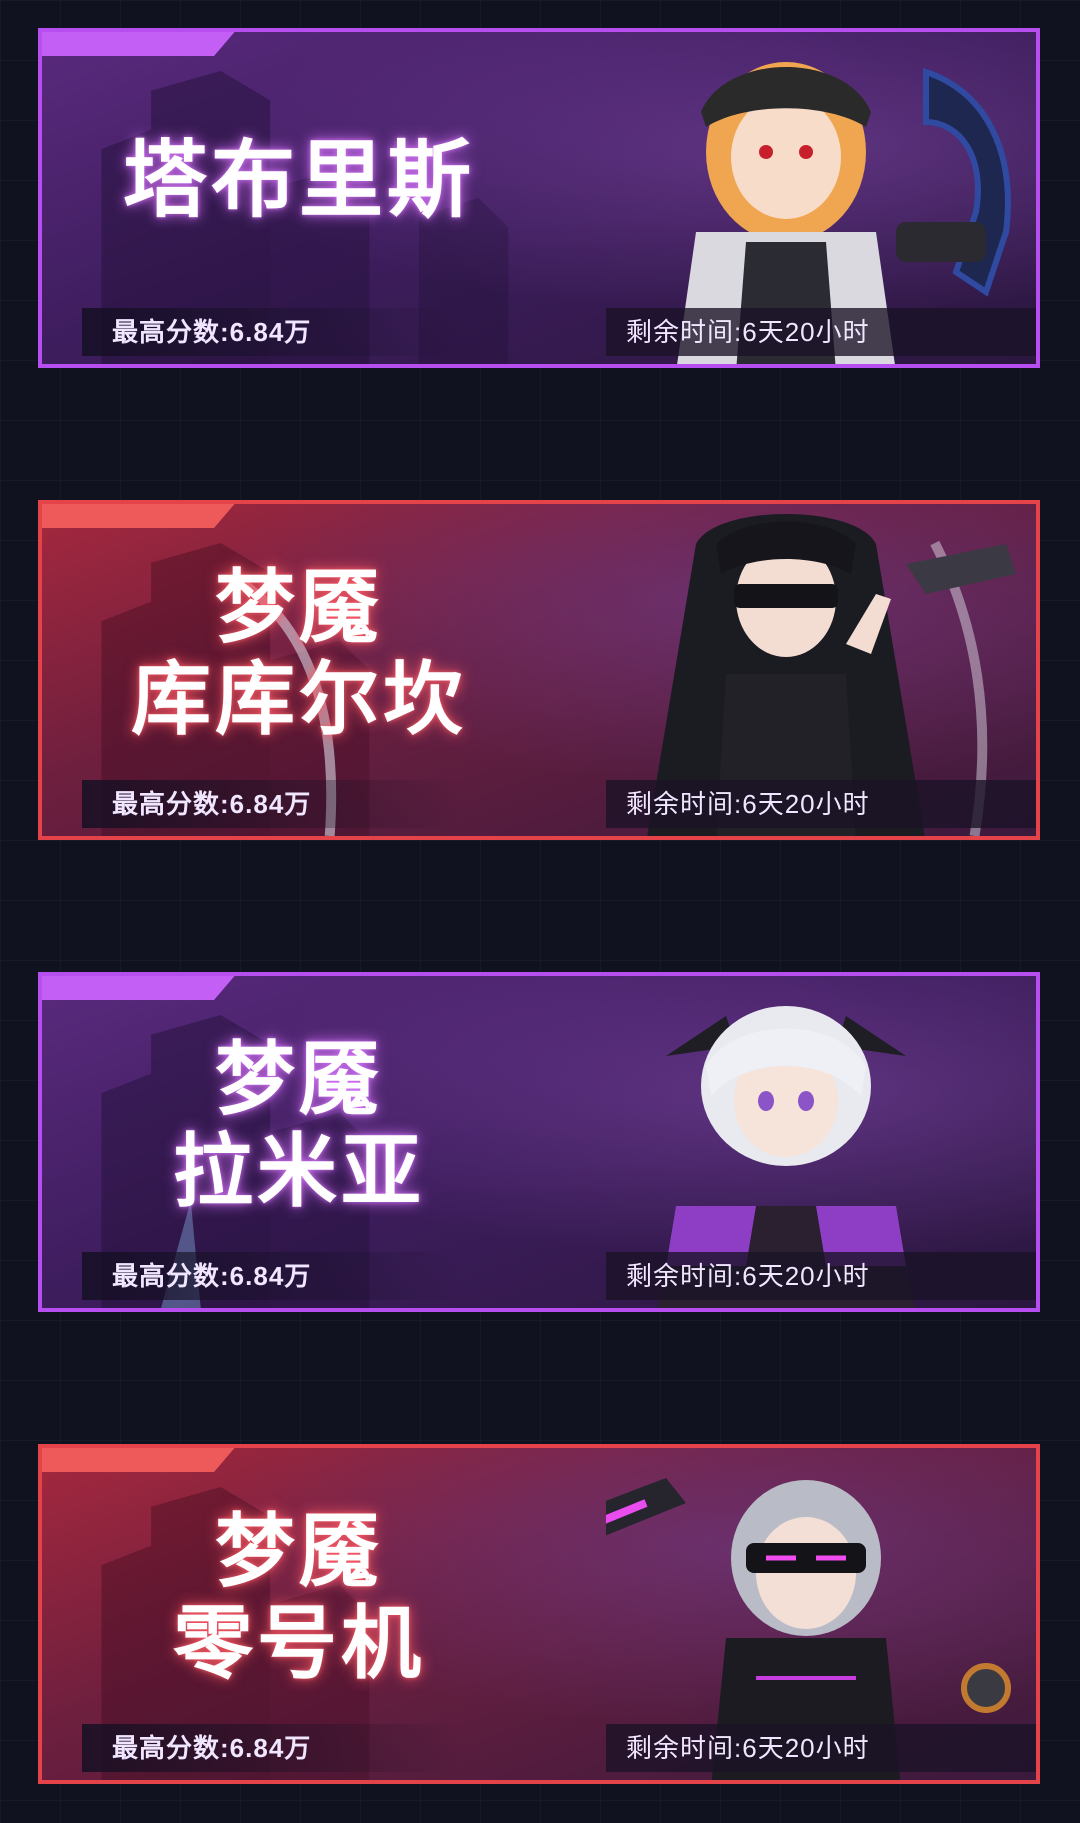  Describe the element at coordinates (299, 1171) in the screenshot. I see `boss-name-line: 拉米亚` at that location.